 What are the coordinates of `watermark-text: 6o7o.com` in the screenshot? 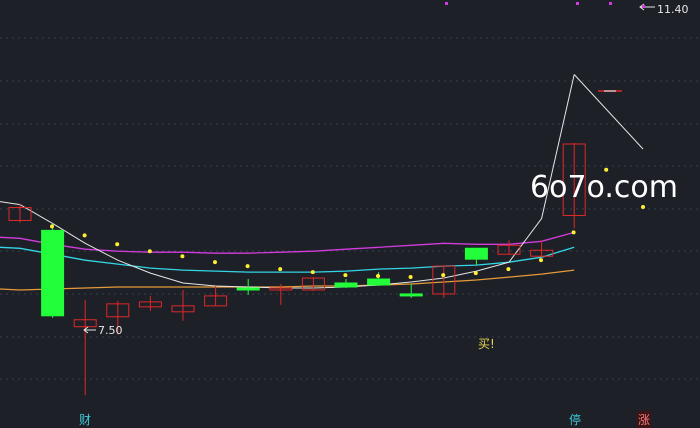 It's located at (604, 187).